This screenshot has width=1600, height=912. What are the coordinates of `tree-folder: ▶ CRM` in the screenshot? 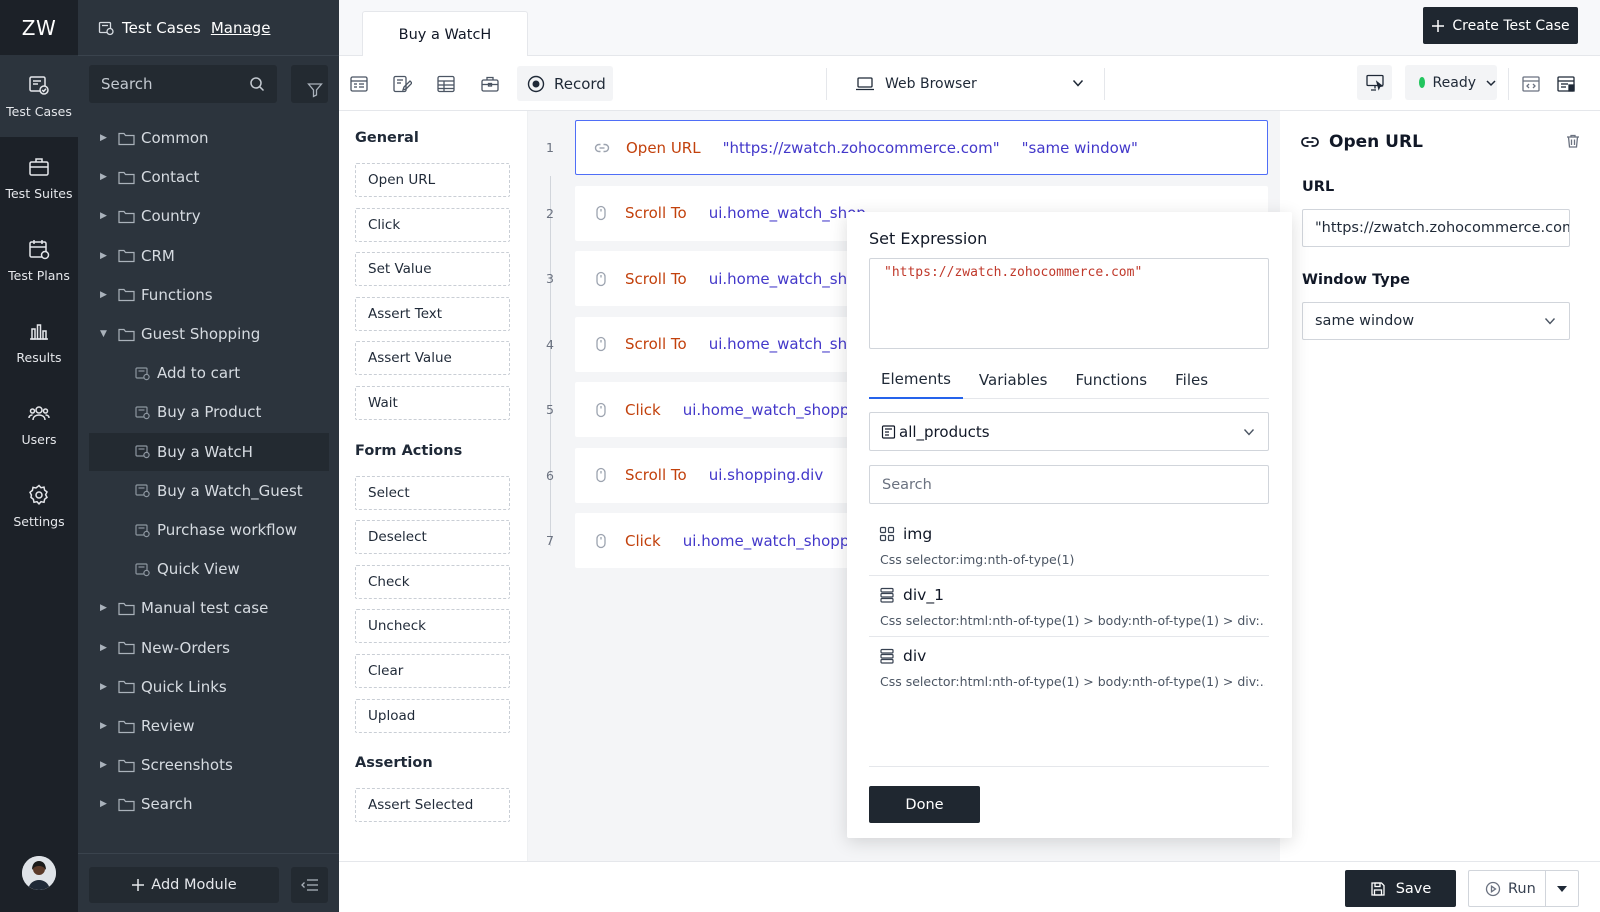 It's located at (208, 256).